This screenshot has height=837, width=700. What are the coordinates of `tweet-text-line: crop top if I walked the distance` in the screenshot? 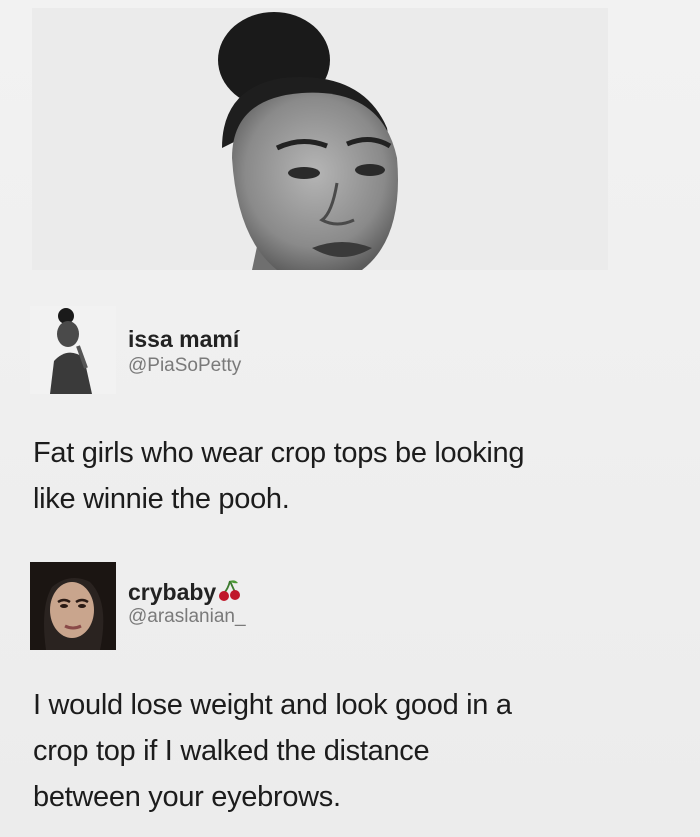 It's located at (231, 751).